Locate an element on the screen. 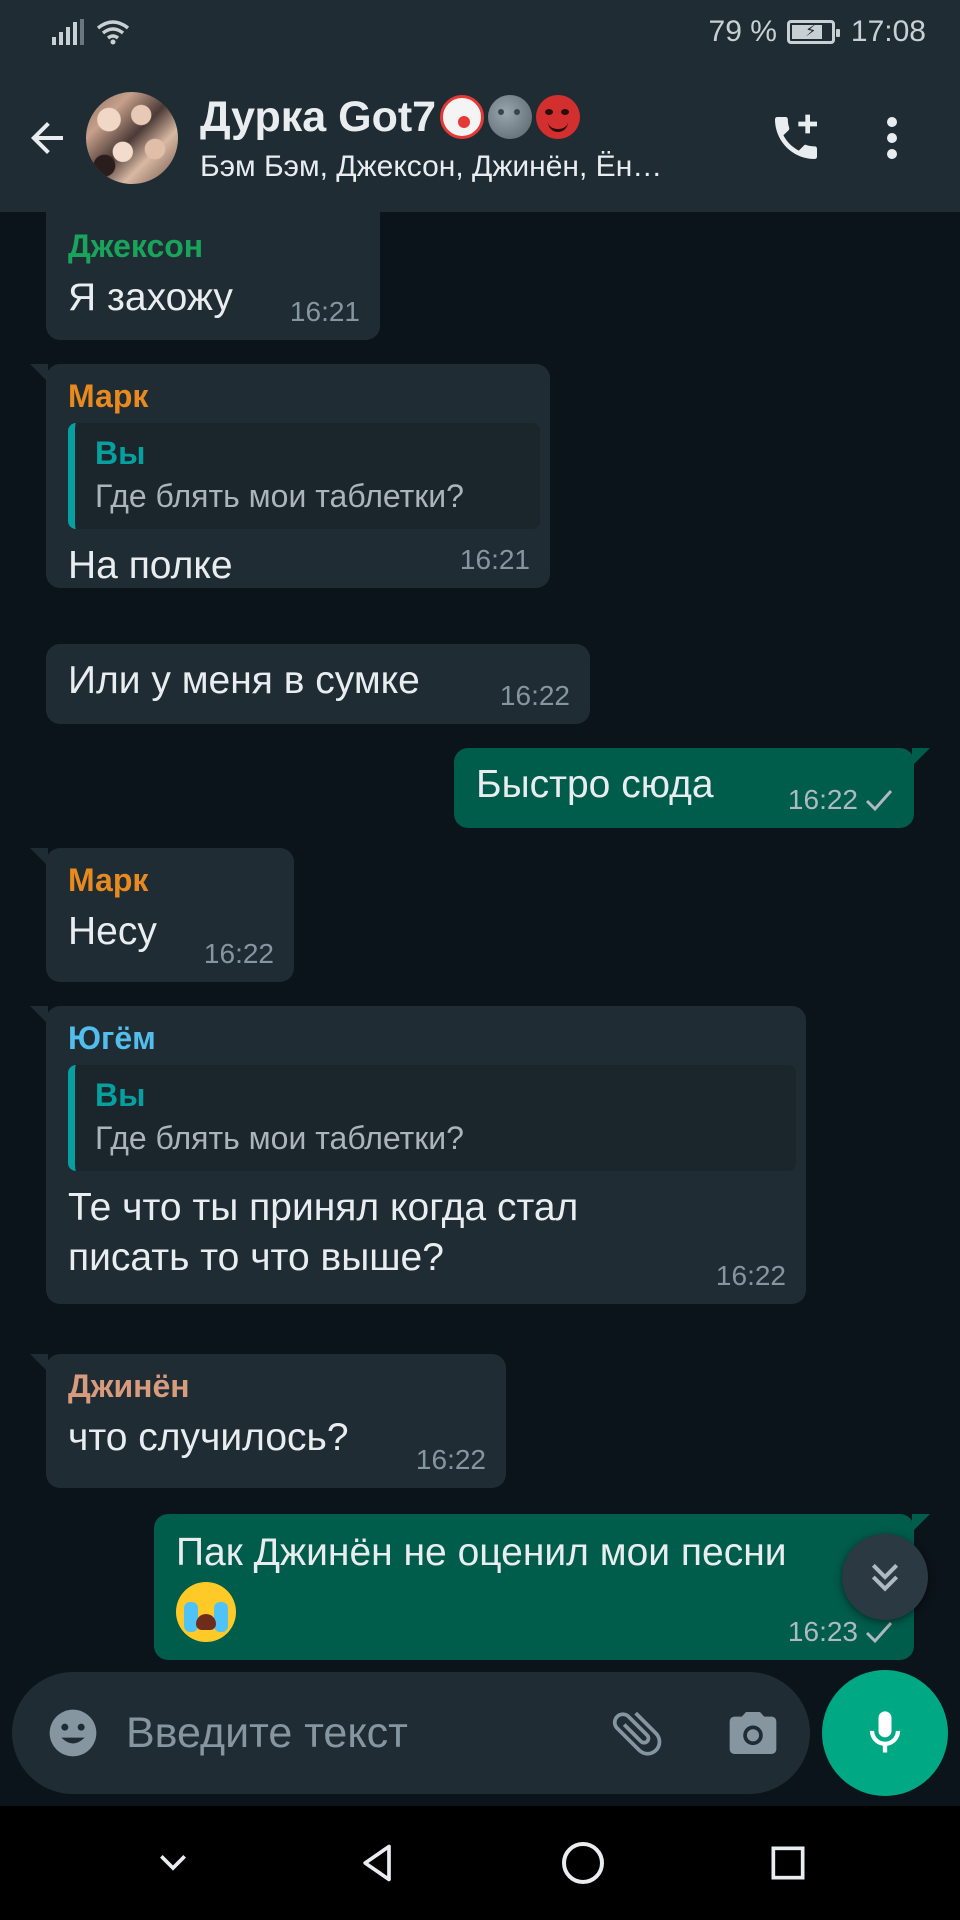  camera-icon is located at coordinates (753, 1733).